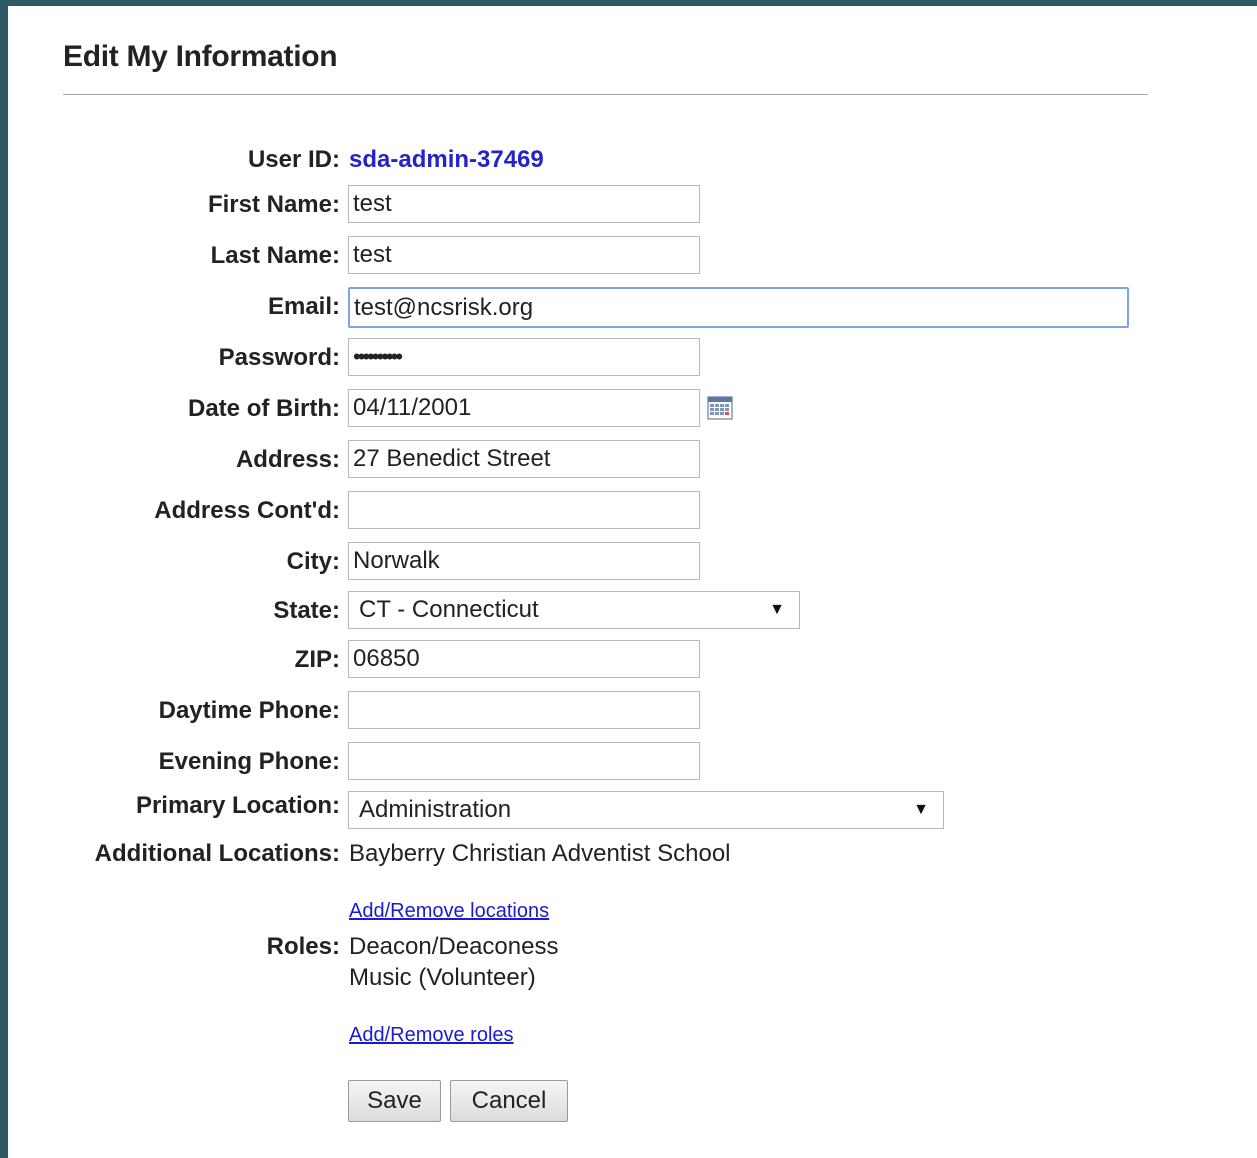  I want to click on window-frame-top, so click(628, 3).